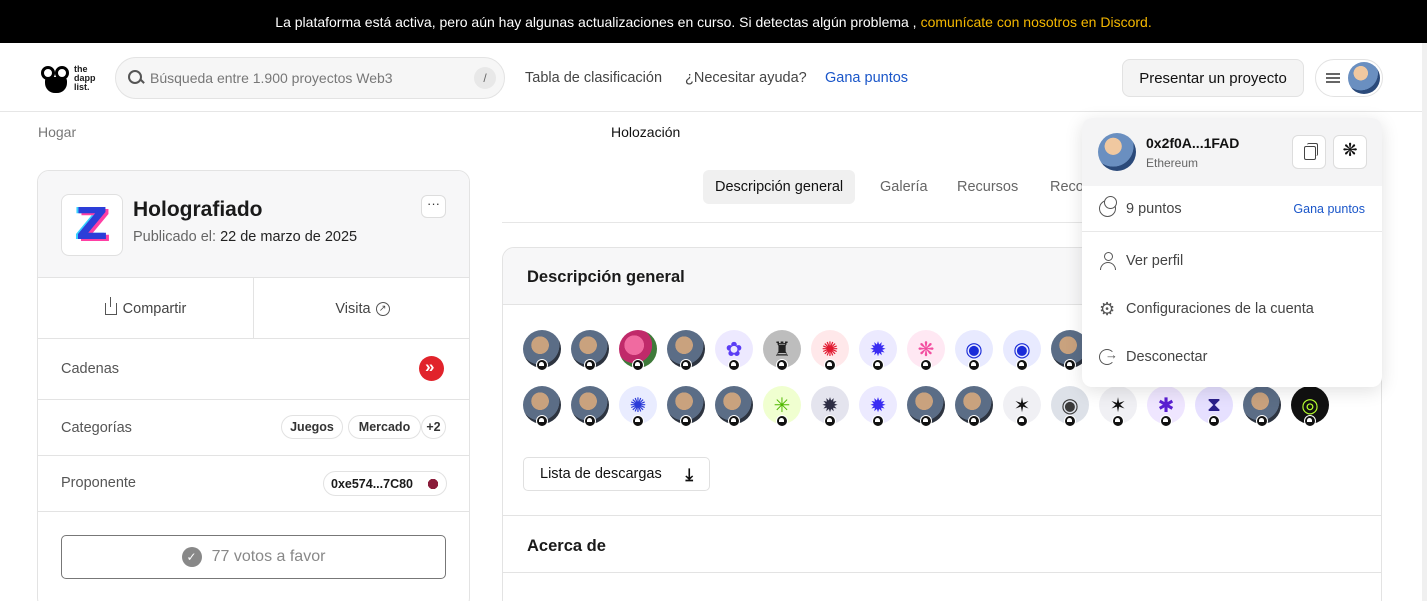 The width and height of the screenshot is (1427, 601). What do you see at coordinates (253, 369) in the screenshot?
I see `chains-row: Cadenas` at bounding box center [253, 369].